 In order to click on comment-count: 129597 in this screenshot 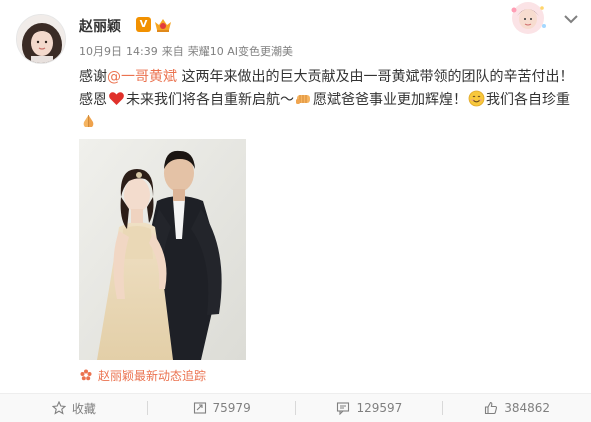, I will do `click(379, 408)`.